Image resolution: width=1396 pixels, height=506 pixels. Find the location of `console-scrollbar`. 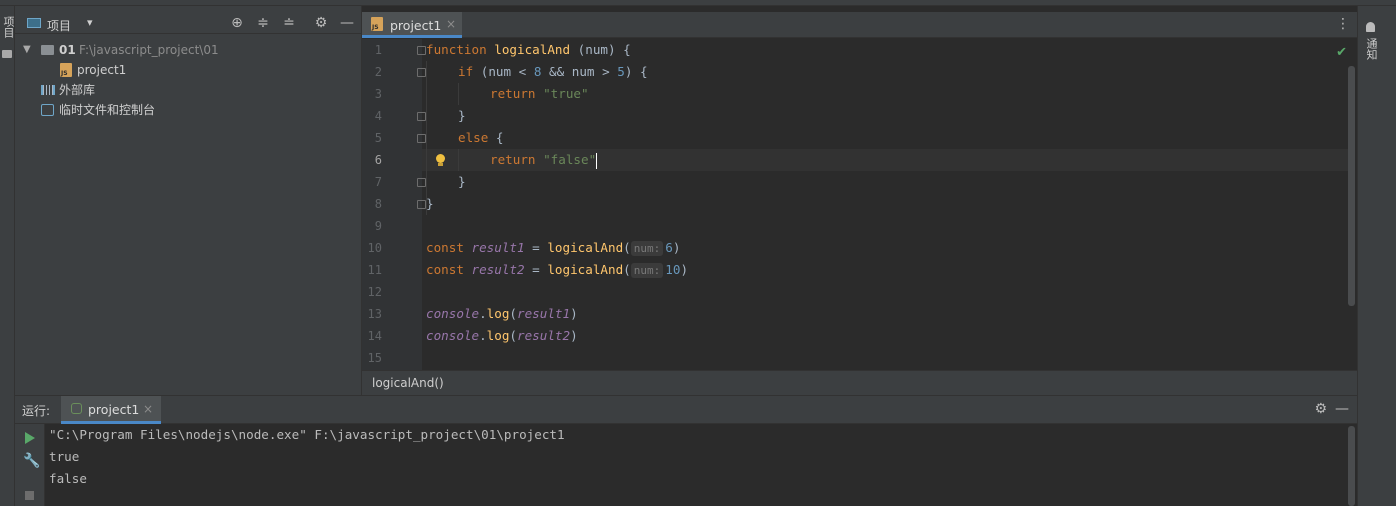

console-scrollbar is located at coordinates (1351, 466).